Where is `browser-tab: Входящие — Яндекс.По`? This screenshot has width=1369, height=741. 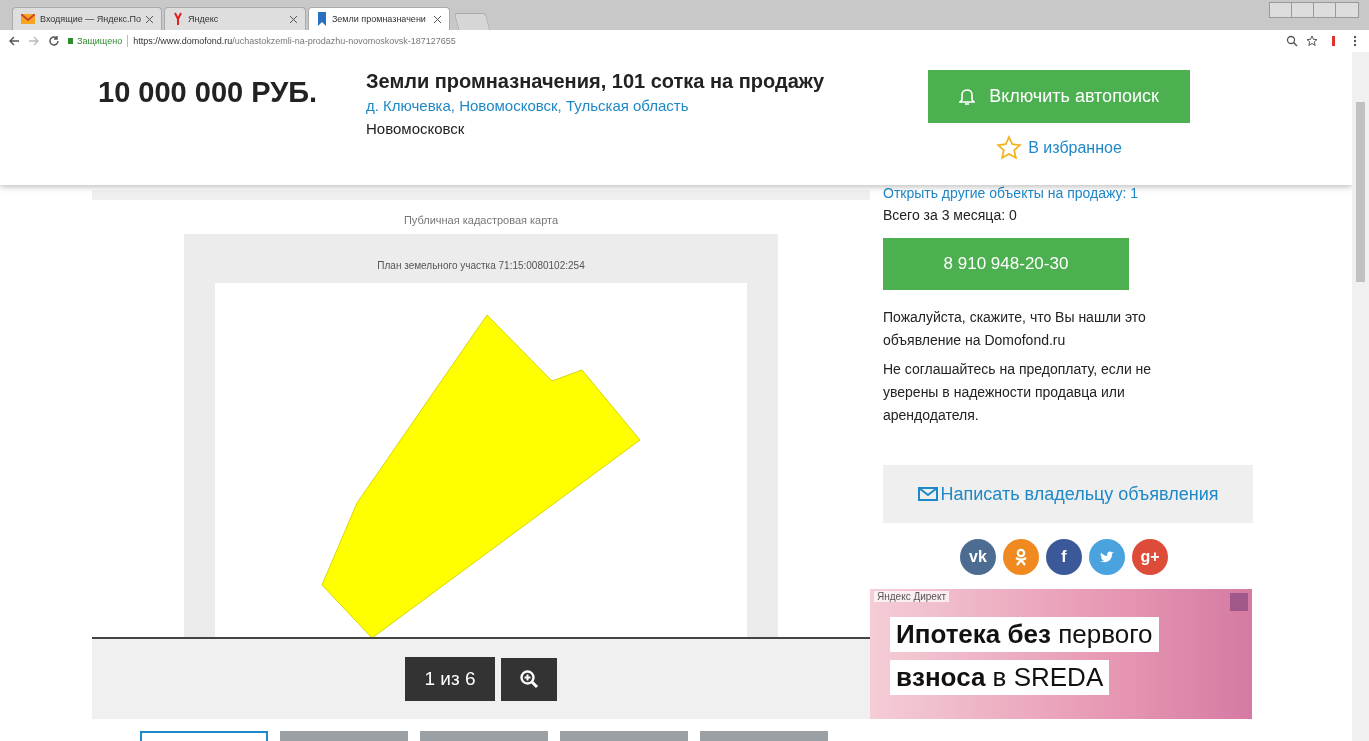 browser-tab: Входящие — Яндекс.По is located at coordinates (87, 18).